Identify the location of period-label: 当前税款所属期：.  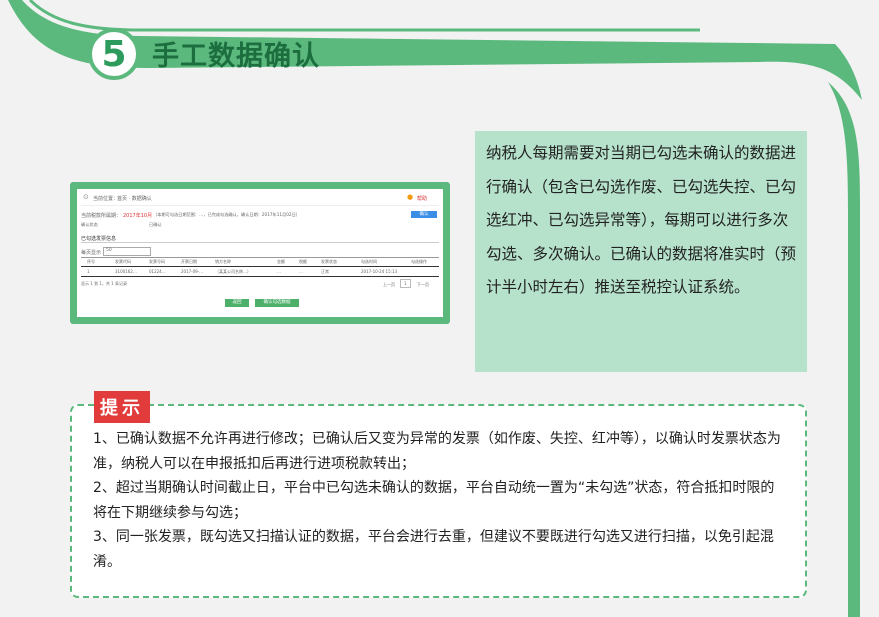
(101, 216).